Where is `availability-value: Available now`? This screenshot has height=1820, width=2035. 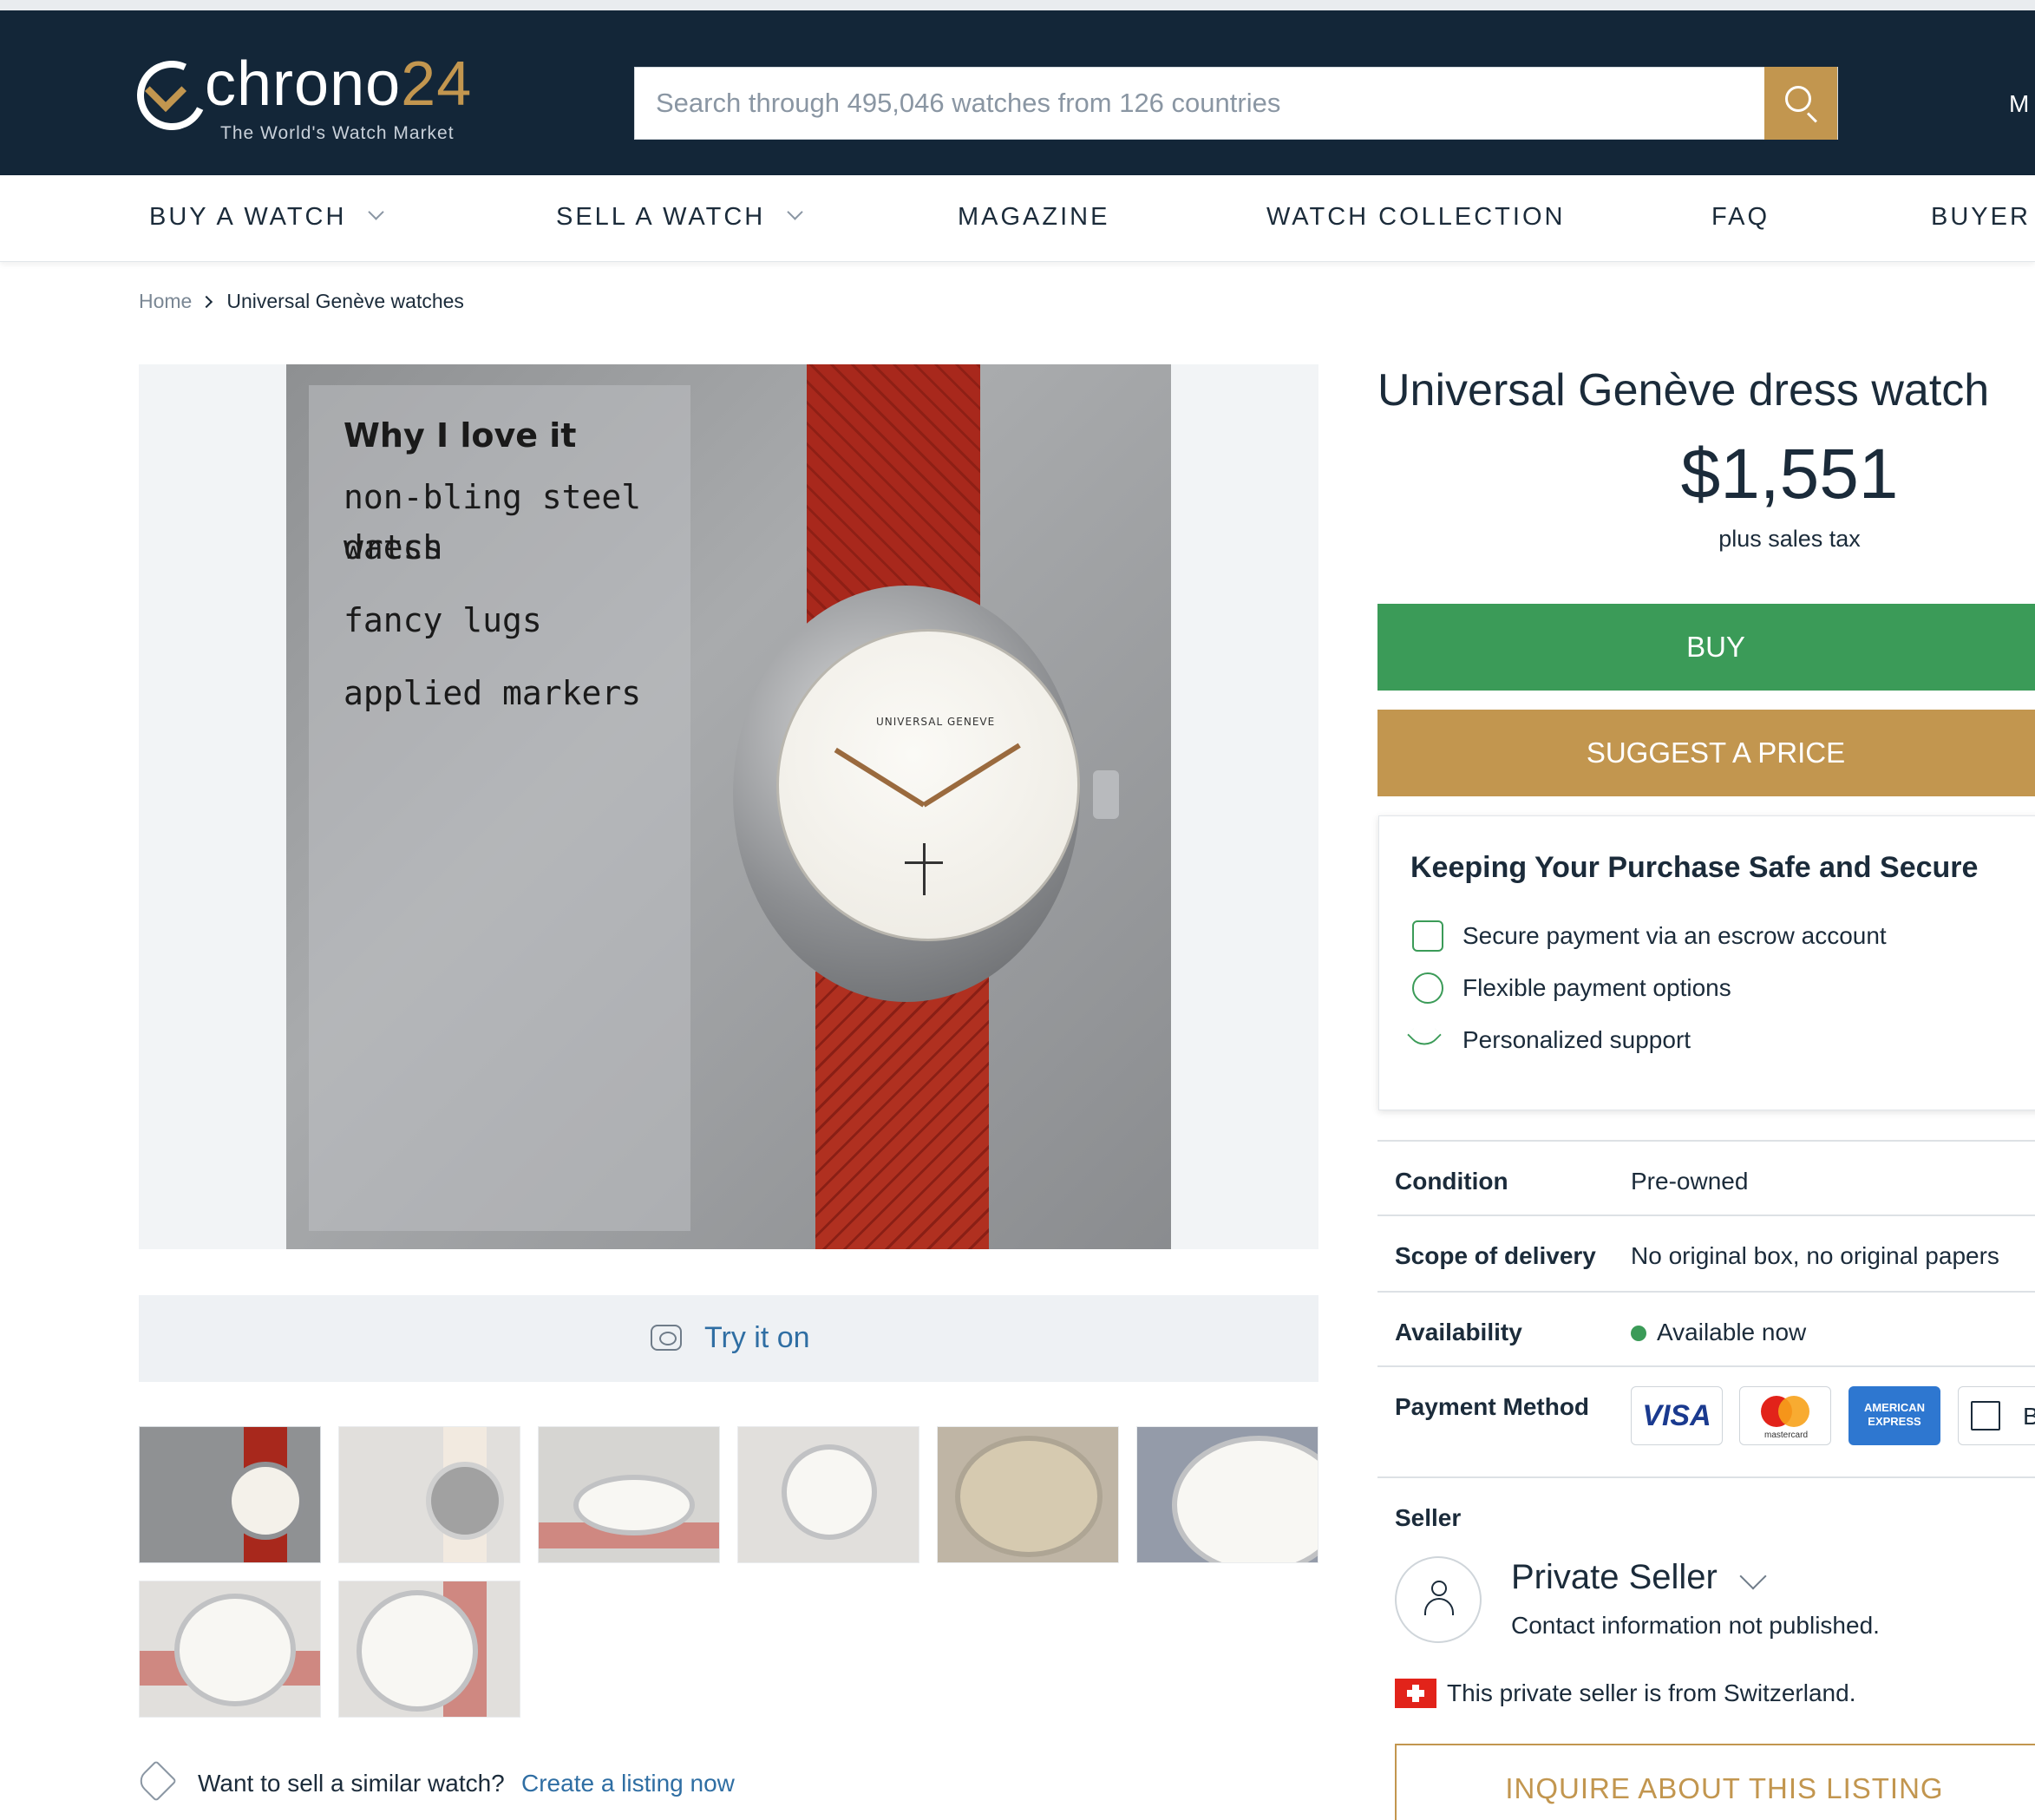 availability-value: Available now is located at coordinates (1732, 1332).